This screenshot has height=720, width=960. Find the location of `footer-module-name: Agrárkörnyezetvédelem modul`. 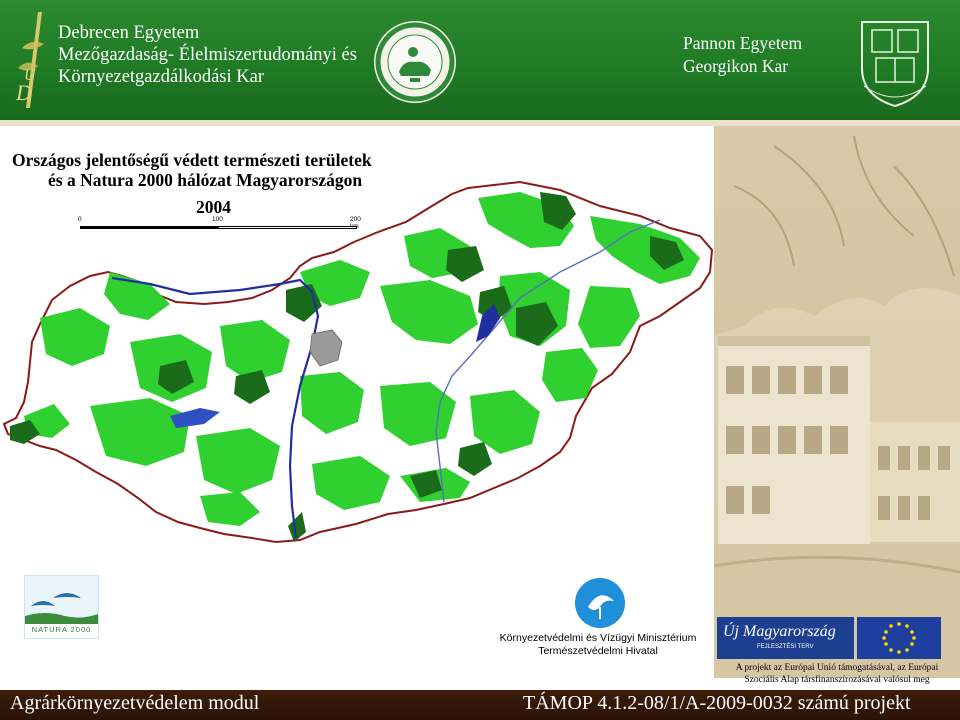

footer-module-name: Agrárkörnyezetvédelem modul is located at coordinates (135, 703).